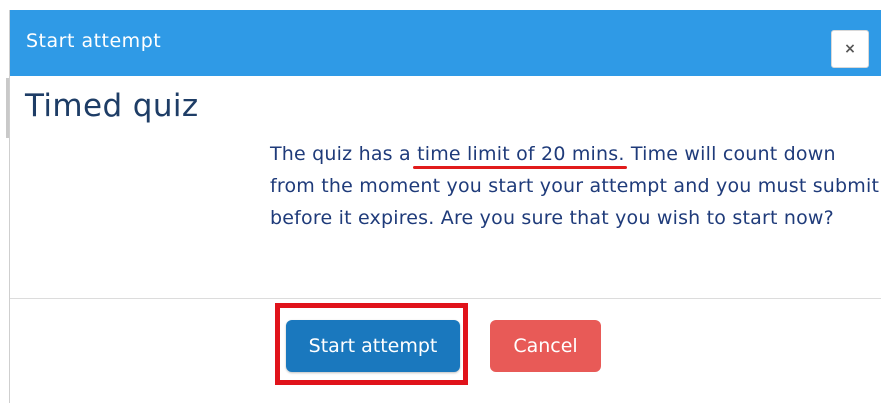  Describe the element at coordinates (94, 41) in the screenshot. I see `dialog-title: Start attempt` at that location.